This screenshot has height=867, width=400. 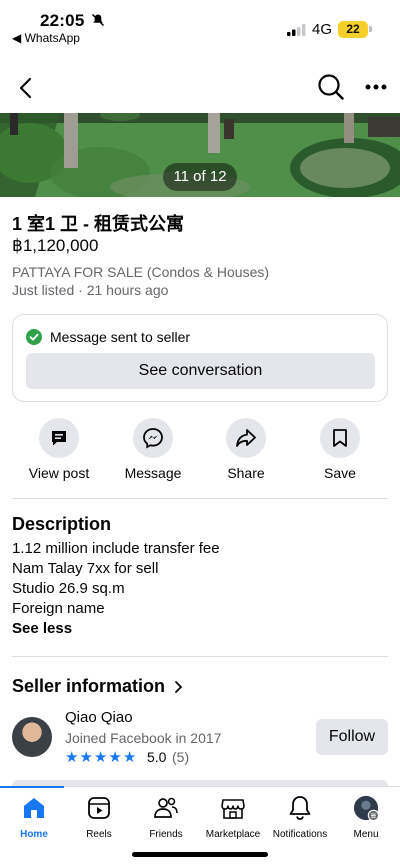 I want to click on message-button: Message, so click(x=153, y=450).